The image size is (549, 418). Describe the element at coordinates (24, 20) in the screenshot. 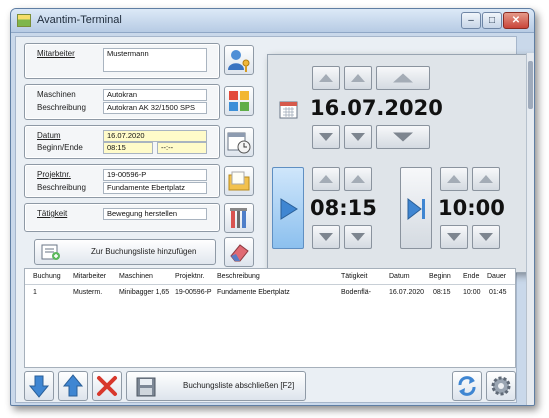

I see `app-icon` at that location.